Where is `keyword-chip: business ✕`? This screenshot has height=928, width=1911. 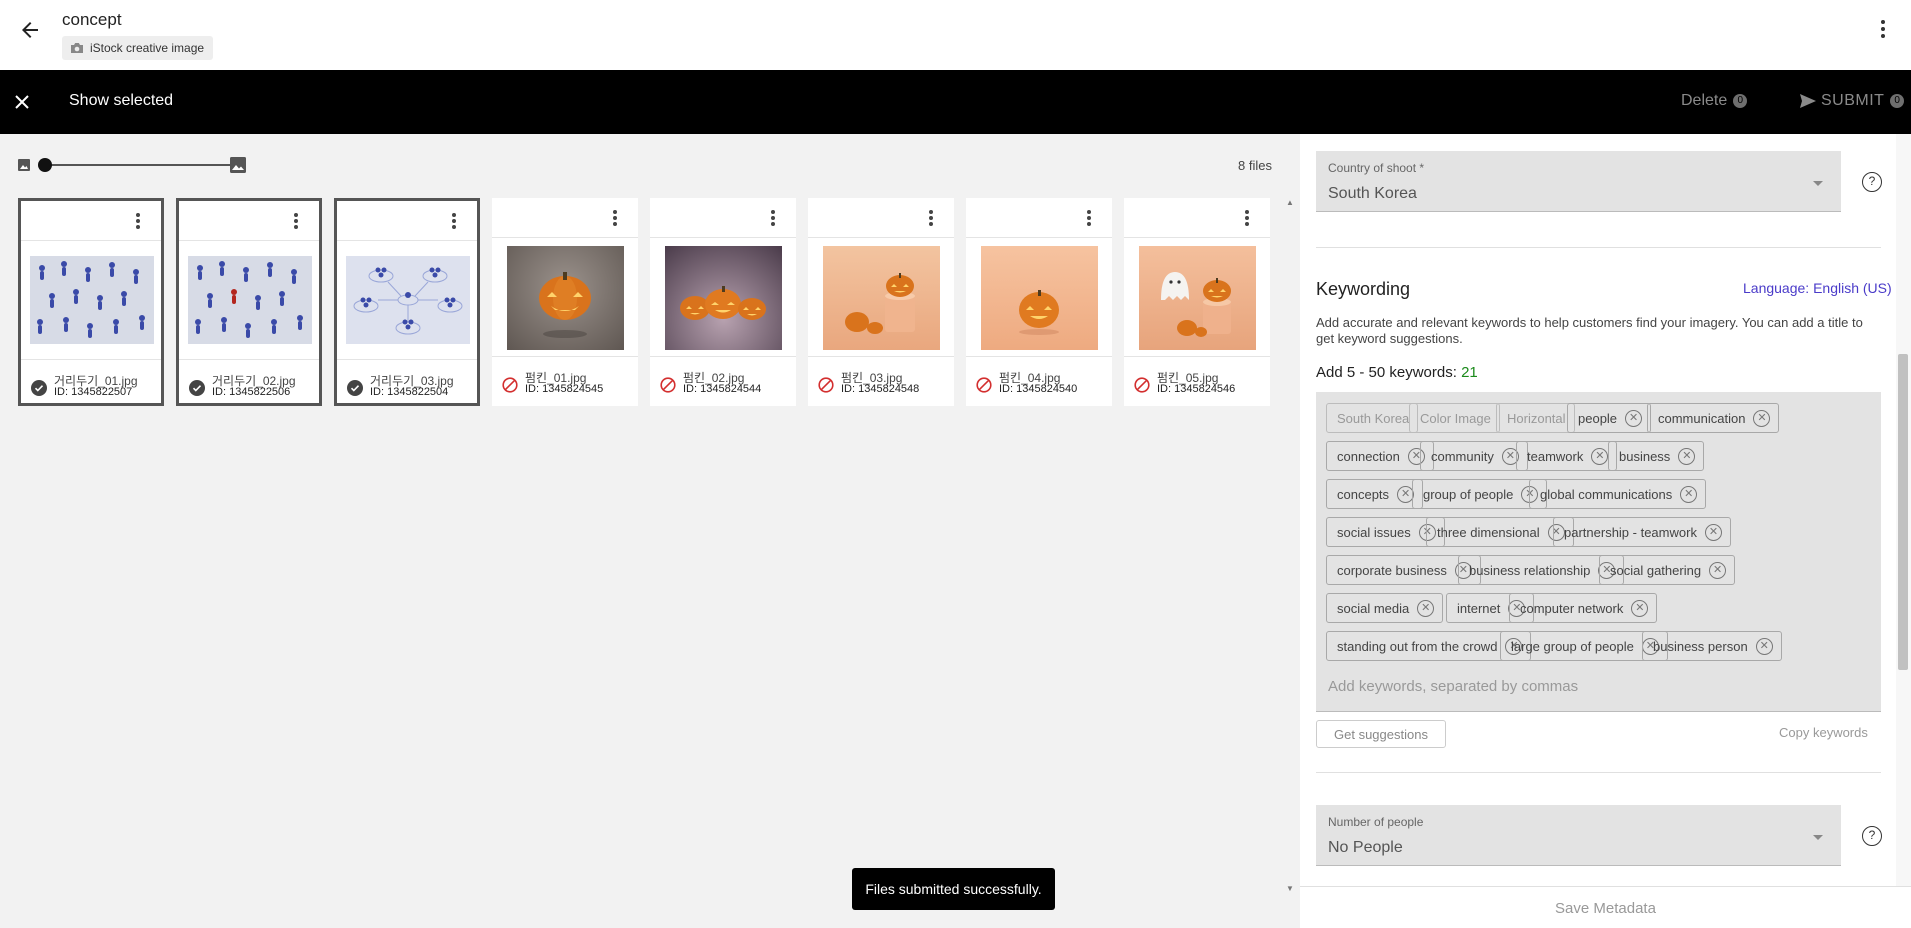
keyword-chip: business ✕ is located at coordinates (1656, 456).